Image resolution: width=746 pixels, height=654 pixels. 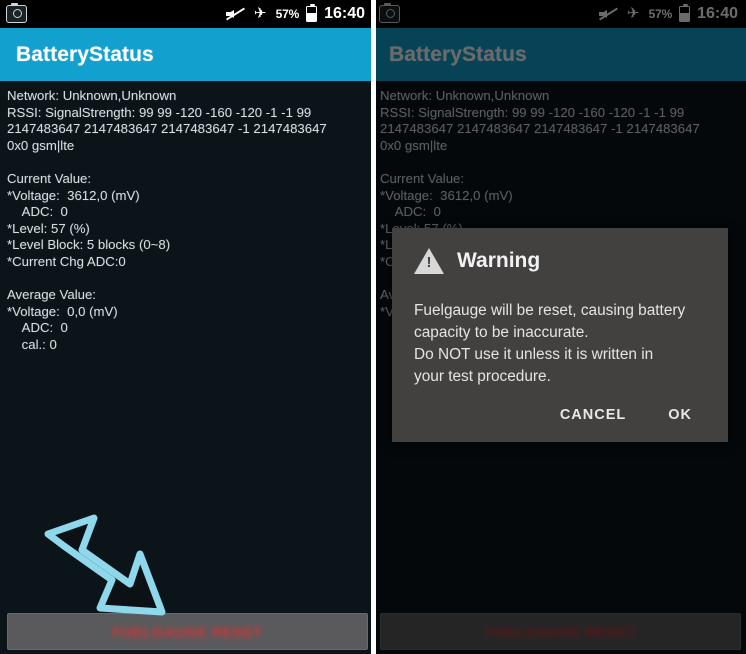 I want to click on warning-message-line-4: your test procedure., so click(x=482, y=376).